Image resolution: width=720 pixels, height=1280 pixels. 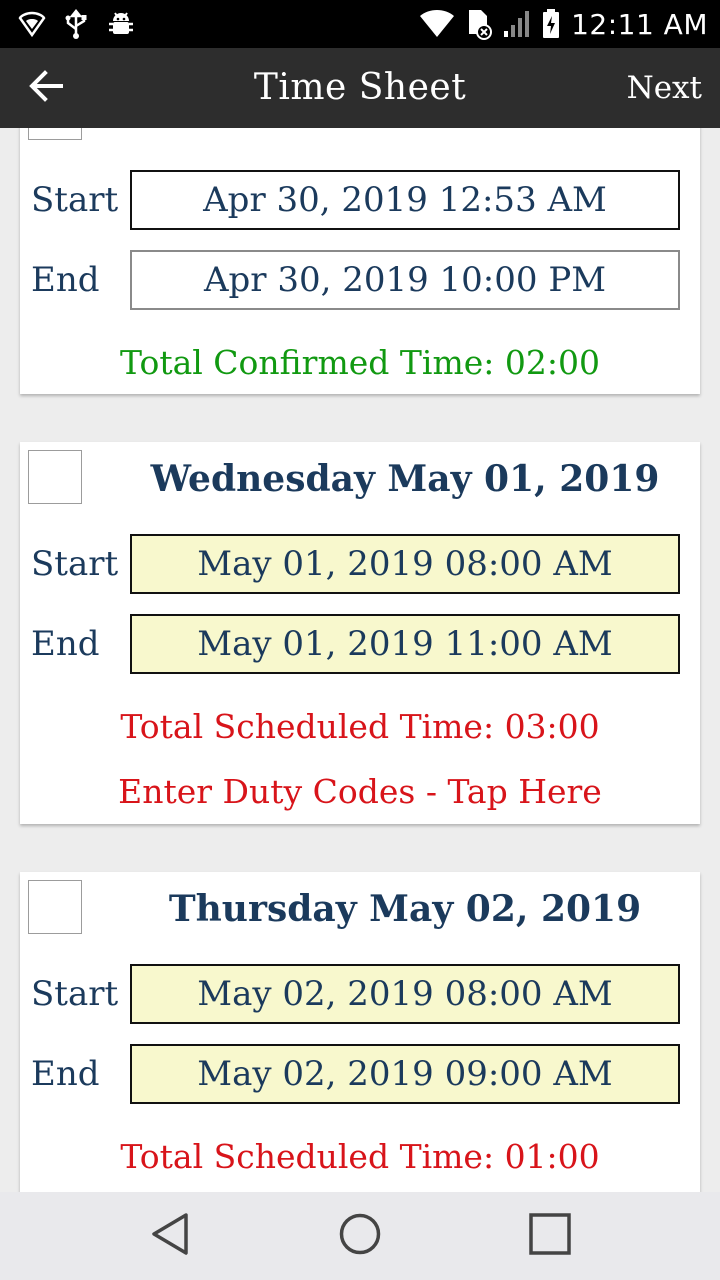 I want to click on end-time-field: May 02, 2019 09:00 AM, so click(x=405, y=1074).